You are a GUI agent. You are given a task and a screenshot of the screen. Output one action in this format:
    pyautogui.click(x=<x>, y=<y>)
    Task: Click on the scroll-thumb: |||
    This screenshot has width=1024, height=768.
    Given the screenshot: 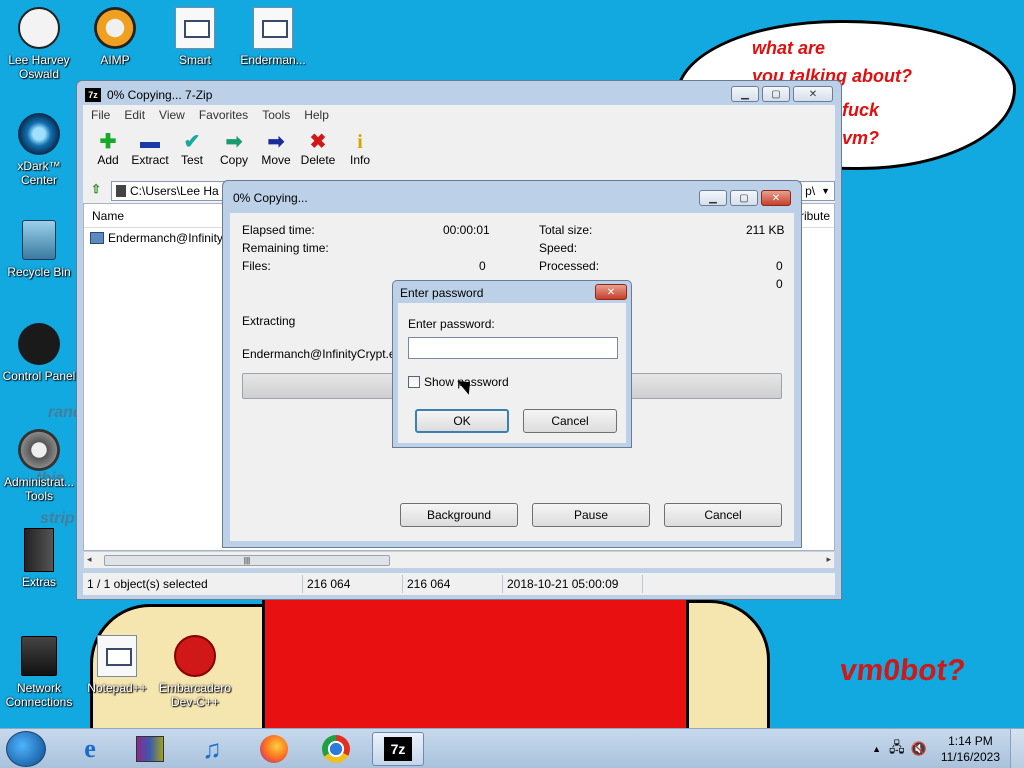 What is the action you would take?
    pyautogui.click(x=247, y=560)
    